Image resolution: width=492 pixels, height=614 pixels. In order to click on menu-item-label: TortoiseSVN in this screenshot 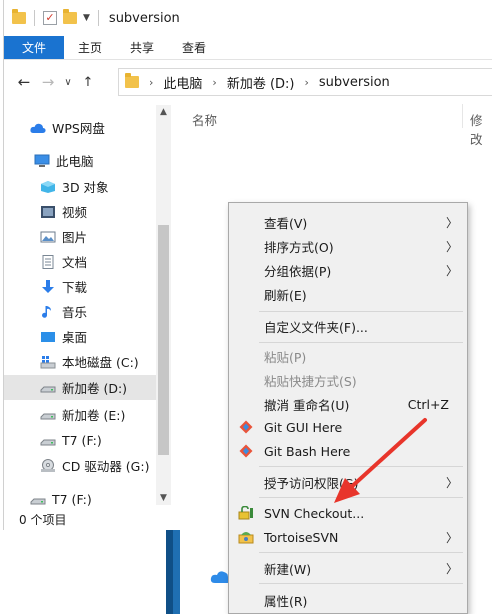, I will do `click(301, 537)`.